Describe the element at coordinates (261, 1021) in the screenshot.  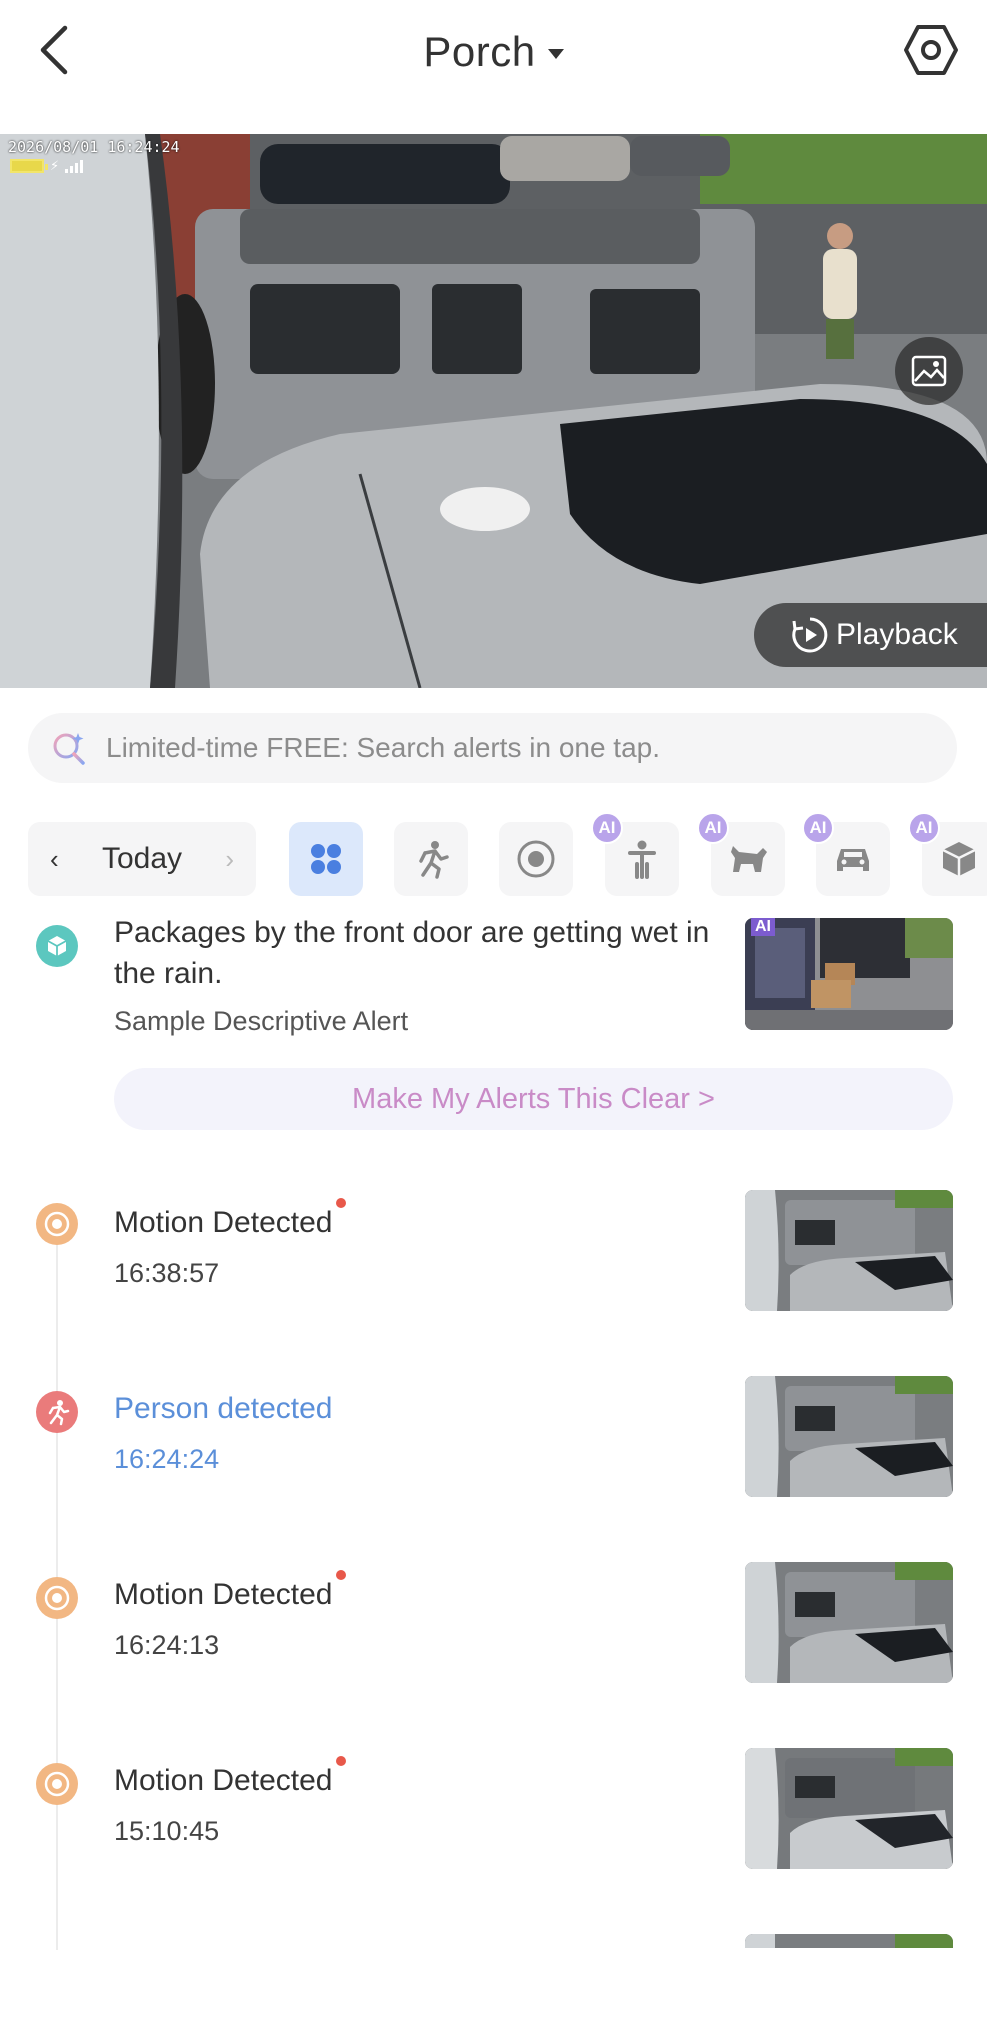
I see `sample-alert-subtitle: Sample Descriptive Alert` at that location.